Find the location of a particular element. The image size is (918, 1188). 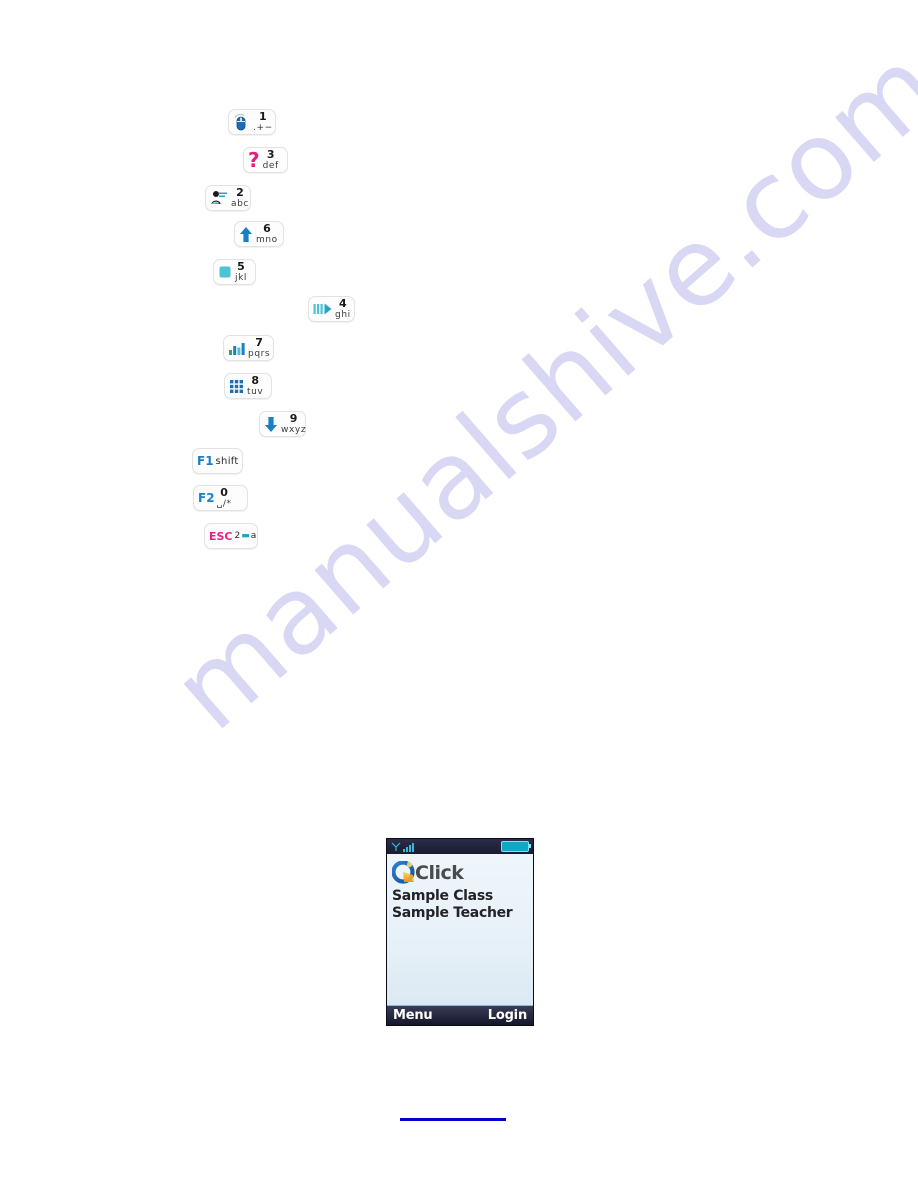

keycap-esc-tail-right: a is located at coordinates (253, 536).